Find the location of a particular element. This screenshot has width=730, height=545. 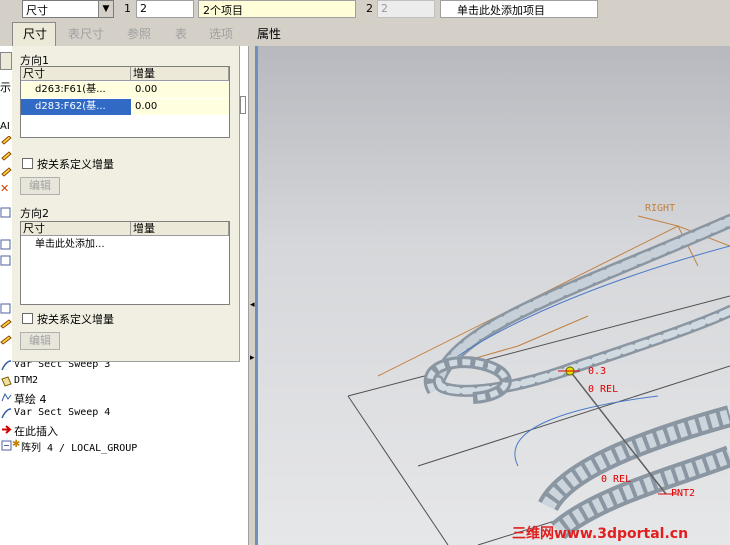

direction2-index: 2 is located at coordinates (369, 8).